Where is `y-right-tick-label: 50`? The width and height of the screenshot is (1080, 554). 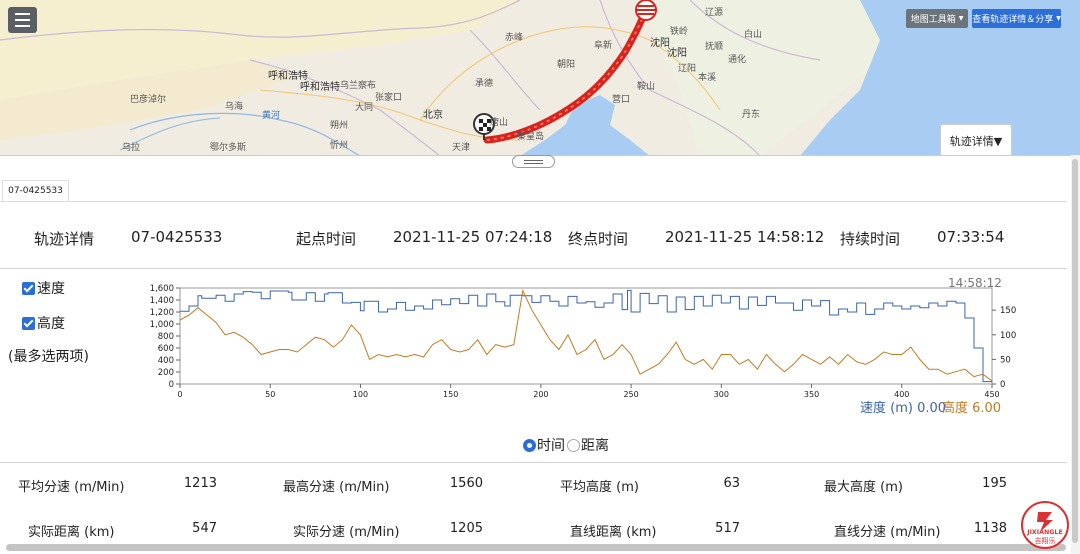
y-right-tick-label: 50 is located at coordinates (1005, 360).